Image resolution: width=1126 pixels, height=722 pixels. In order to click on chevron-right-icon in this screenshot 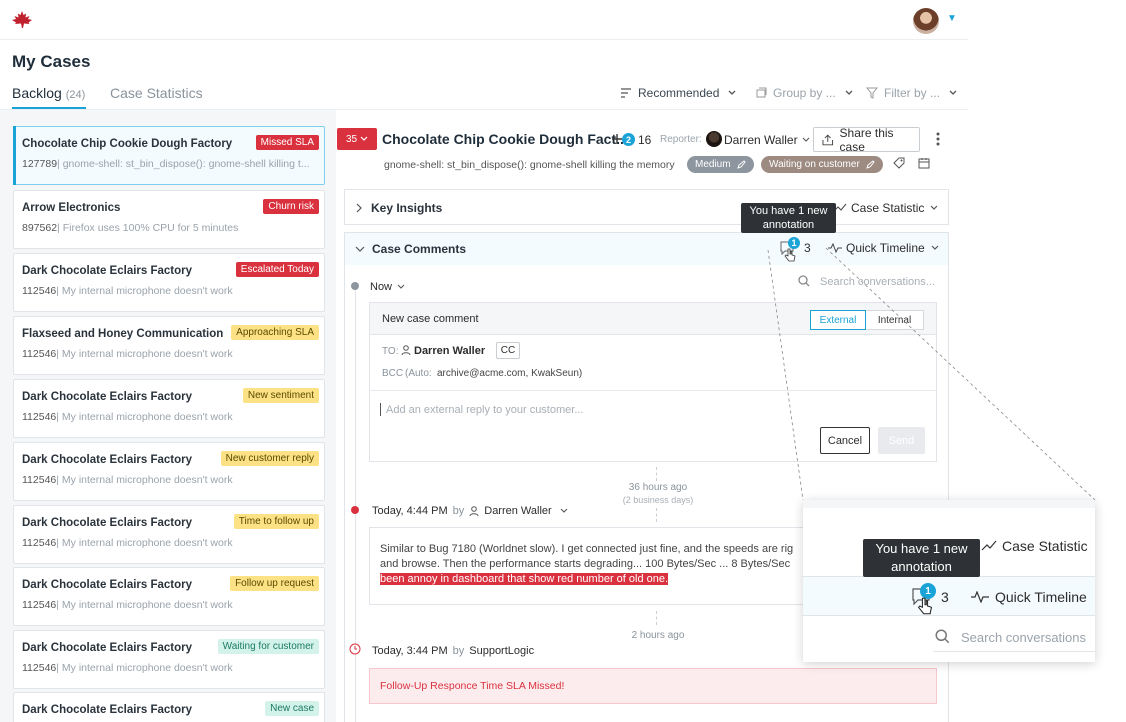, I will do `click(359, 208)`.